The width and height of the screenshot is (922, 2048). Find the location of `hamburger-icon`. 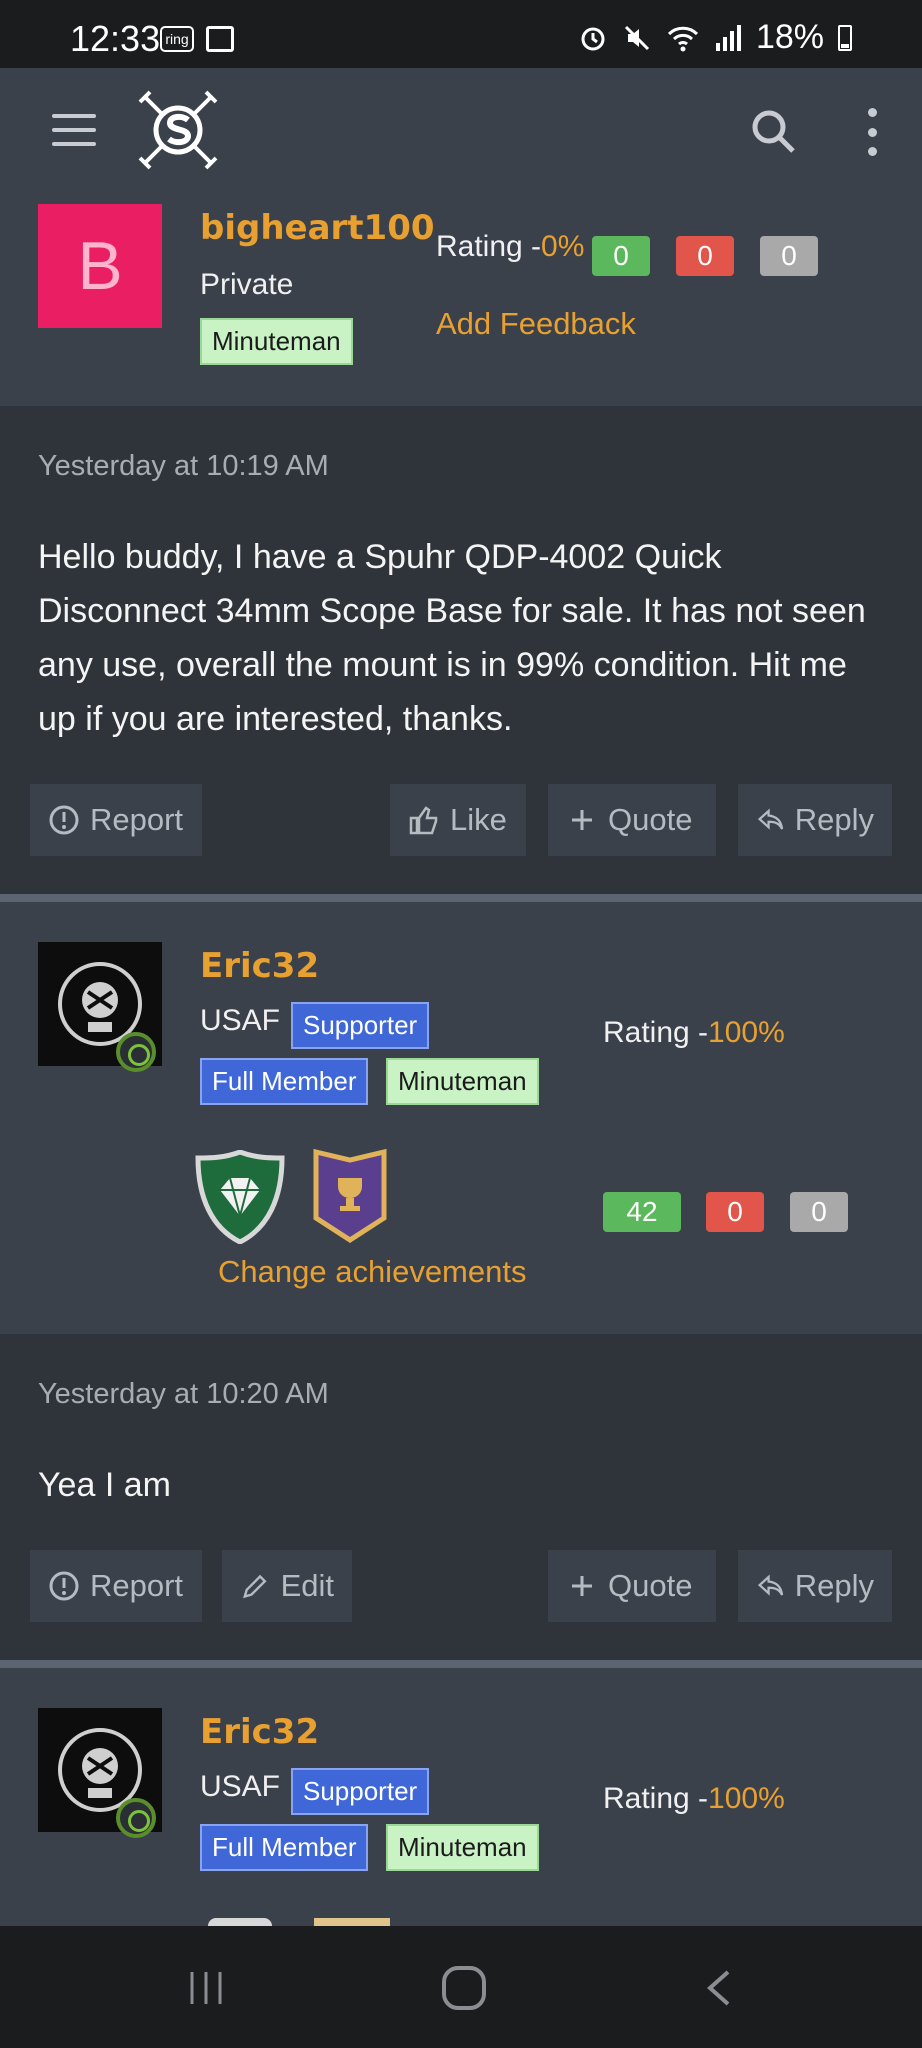

hamburger-icon is located at coordinates (74, 130).